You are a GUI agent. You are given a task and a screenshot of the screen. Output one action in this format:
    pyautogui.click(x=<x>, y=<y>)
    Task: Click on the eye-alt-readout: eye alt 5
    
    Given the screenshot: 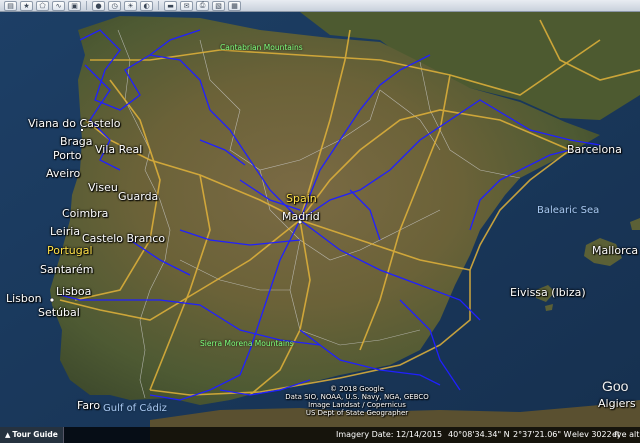 What is the action you would take?
    pyautogui.click(x=626, y=434)
    